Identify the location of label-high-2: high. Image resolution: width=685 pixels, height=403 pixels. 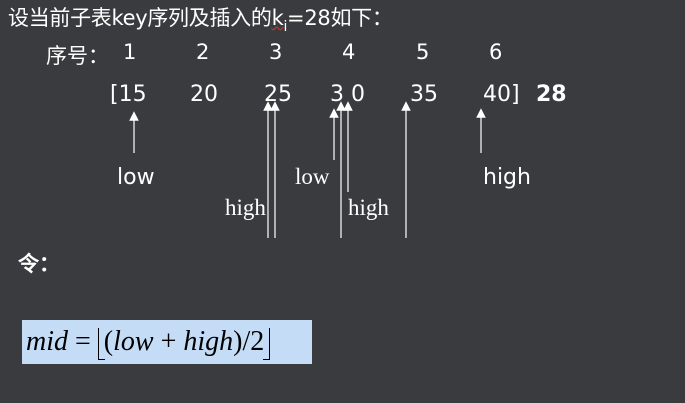
(368, 207).